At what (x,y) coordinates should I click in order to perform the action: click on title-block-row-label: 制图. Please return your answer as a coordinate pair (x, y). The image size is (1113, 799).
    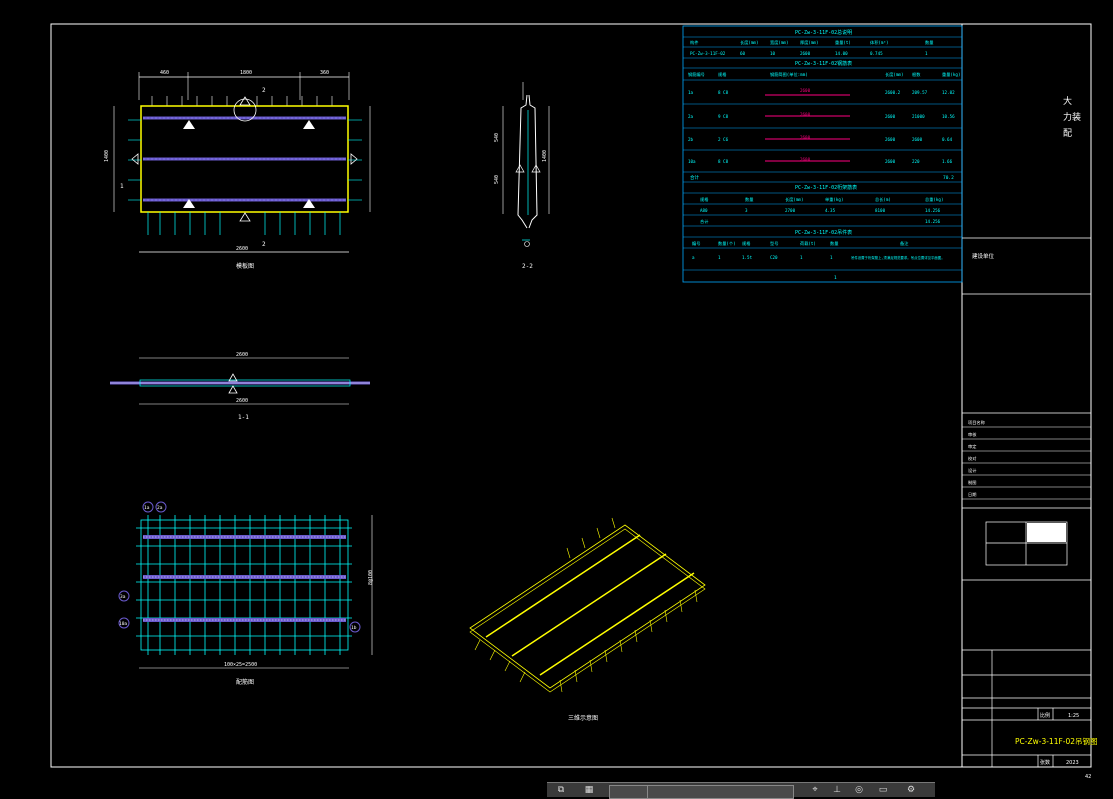
    Looking at the image, I should click on (972, 482).